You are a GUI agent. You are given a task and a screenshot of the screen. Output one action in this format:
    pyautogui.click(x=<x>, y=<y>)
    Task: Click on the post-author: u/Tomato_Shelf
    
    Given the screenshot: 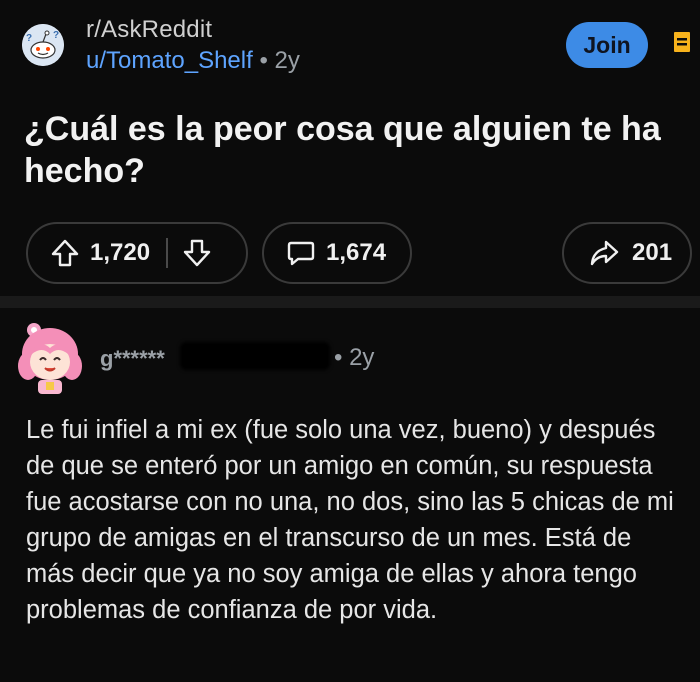 What is the action you would take?
    pyautogui.click(x=169, y=60)
    